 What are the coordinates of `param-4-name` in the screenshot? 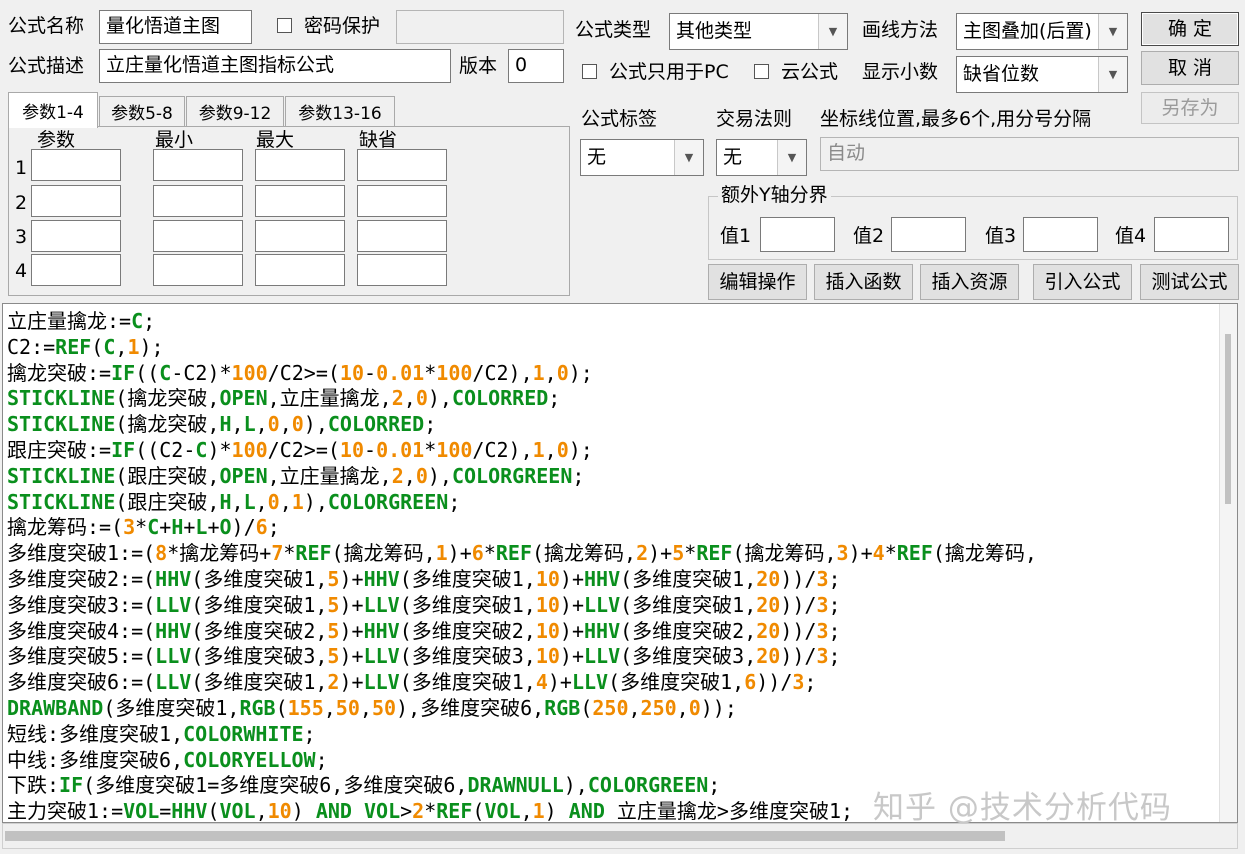 It's located at (76, 270).